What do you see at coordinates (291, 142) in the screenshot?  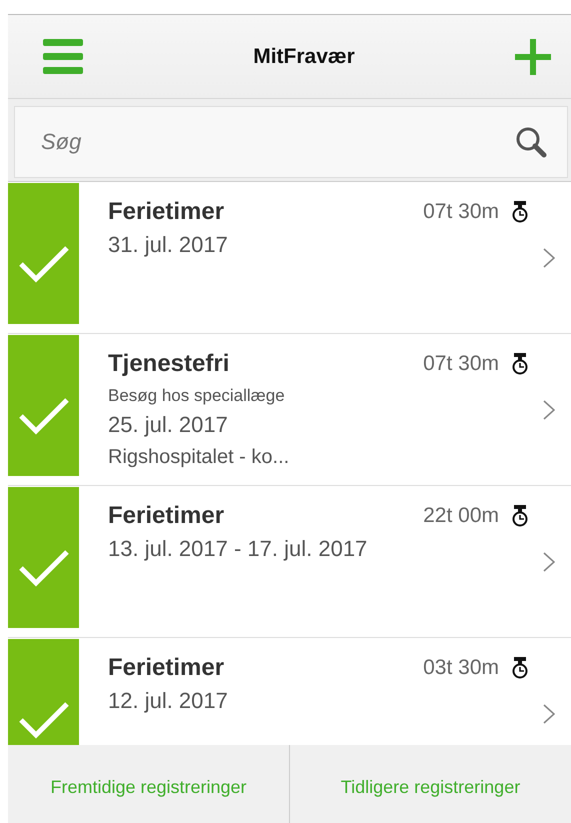 I see `search-field: Søg` at bounding box center [291, 142].